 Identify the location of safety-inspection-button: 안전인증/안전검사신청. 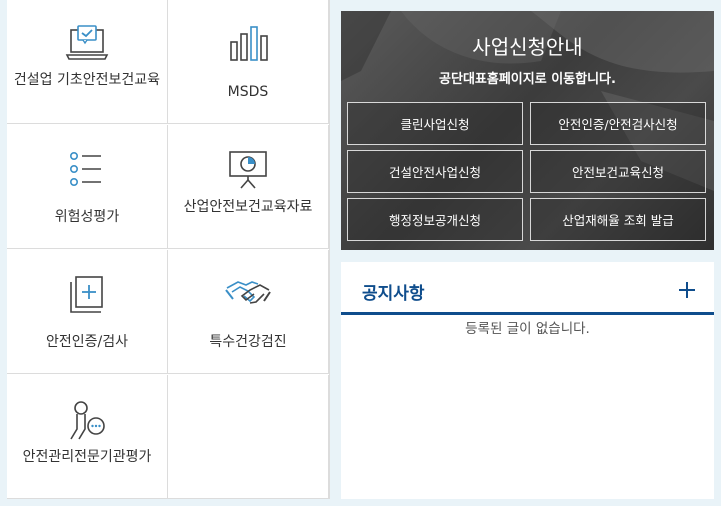
(618, 123).